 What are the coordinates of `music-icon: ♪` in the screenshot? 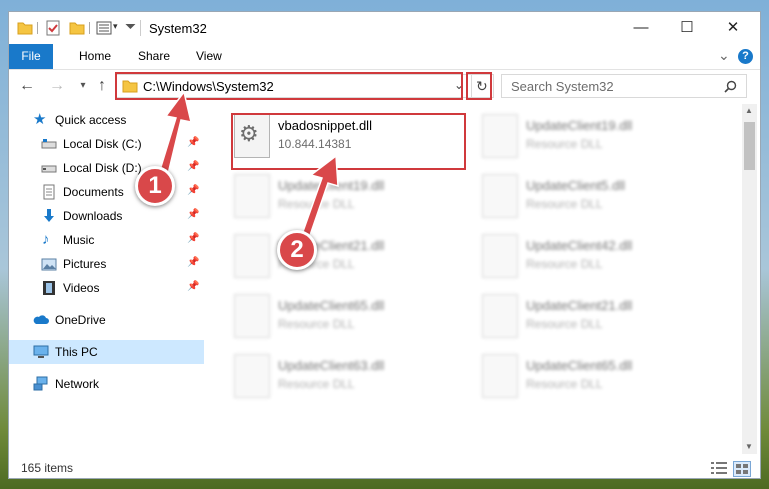 It's located at (46, 239).